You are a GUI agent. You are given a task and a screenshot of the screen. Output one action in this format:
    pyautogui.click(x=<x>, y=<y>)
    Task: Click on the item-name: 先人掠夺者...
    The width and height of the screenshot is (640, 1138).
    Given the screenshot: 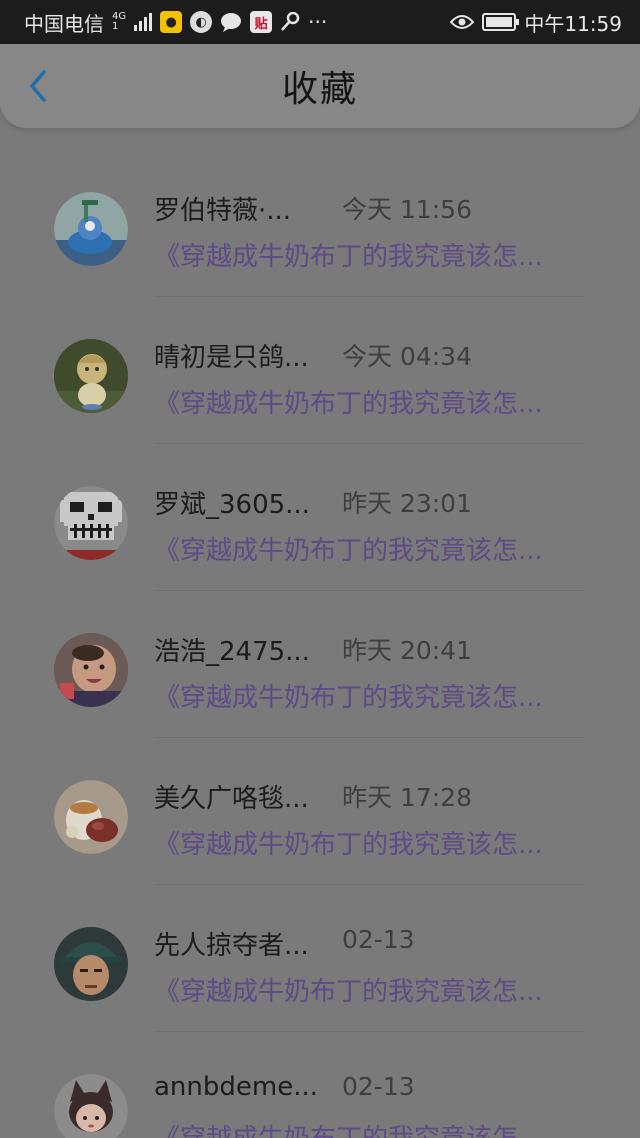 What is the action you would take?
    pyautogui.click(x=231, y=946)
    